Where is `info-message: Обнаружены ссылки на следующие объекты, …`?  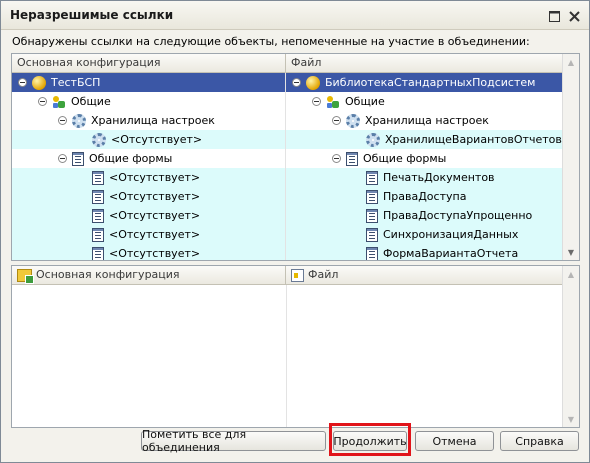
info-message: Обнаружены ссылки на следующие объекты, … is located at coordinates (271, 41).